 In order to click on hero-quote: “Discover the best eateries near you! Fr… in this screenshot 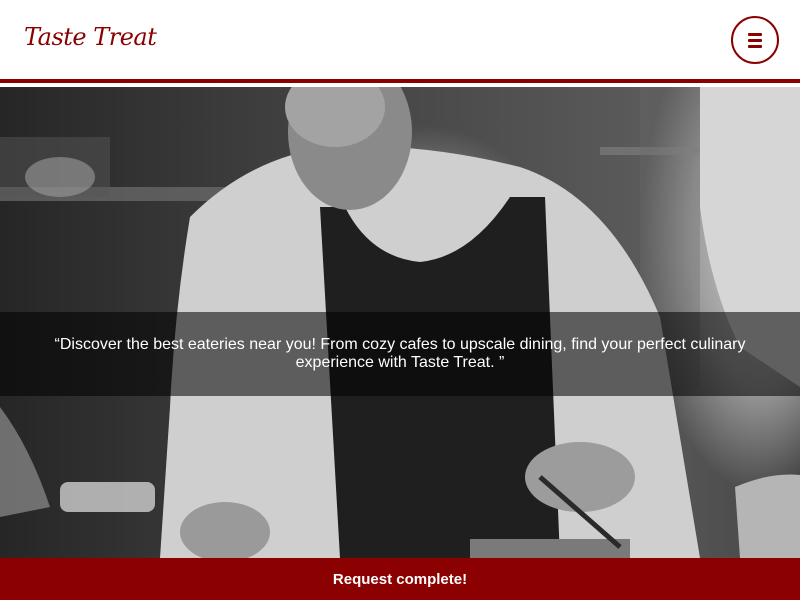, I will do `click(400, 353)`.